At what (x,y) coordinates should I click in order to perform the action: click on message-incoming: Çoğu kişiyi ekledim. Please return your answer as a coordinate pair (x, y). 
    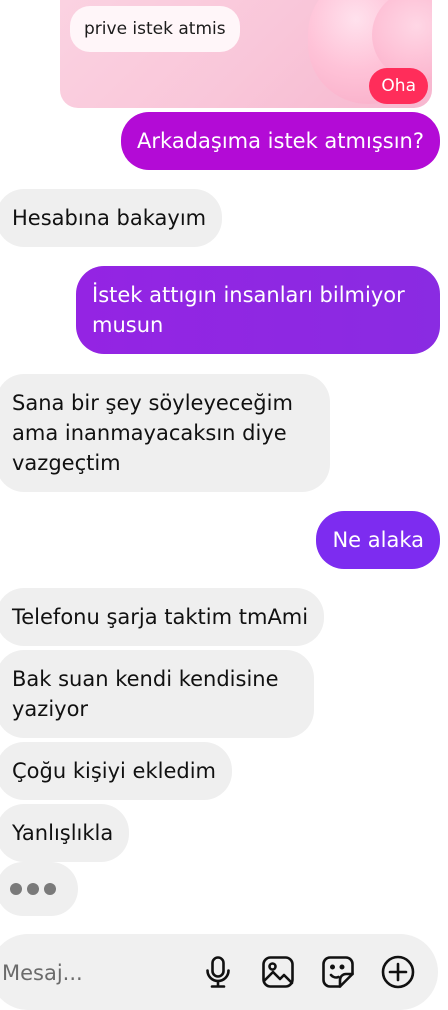
    Looking at the image, I should click on (116, 771).